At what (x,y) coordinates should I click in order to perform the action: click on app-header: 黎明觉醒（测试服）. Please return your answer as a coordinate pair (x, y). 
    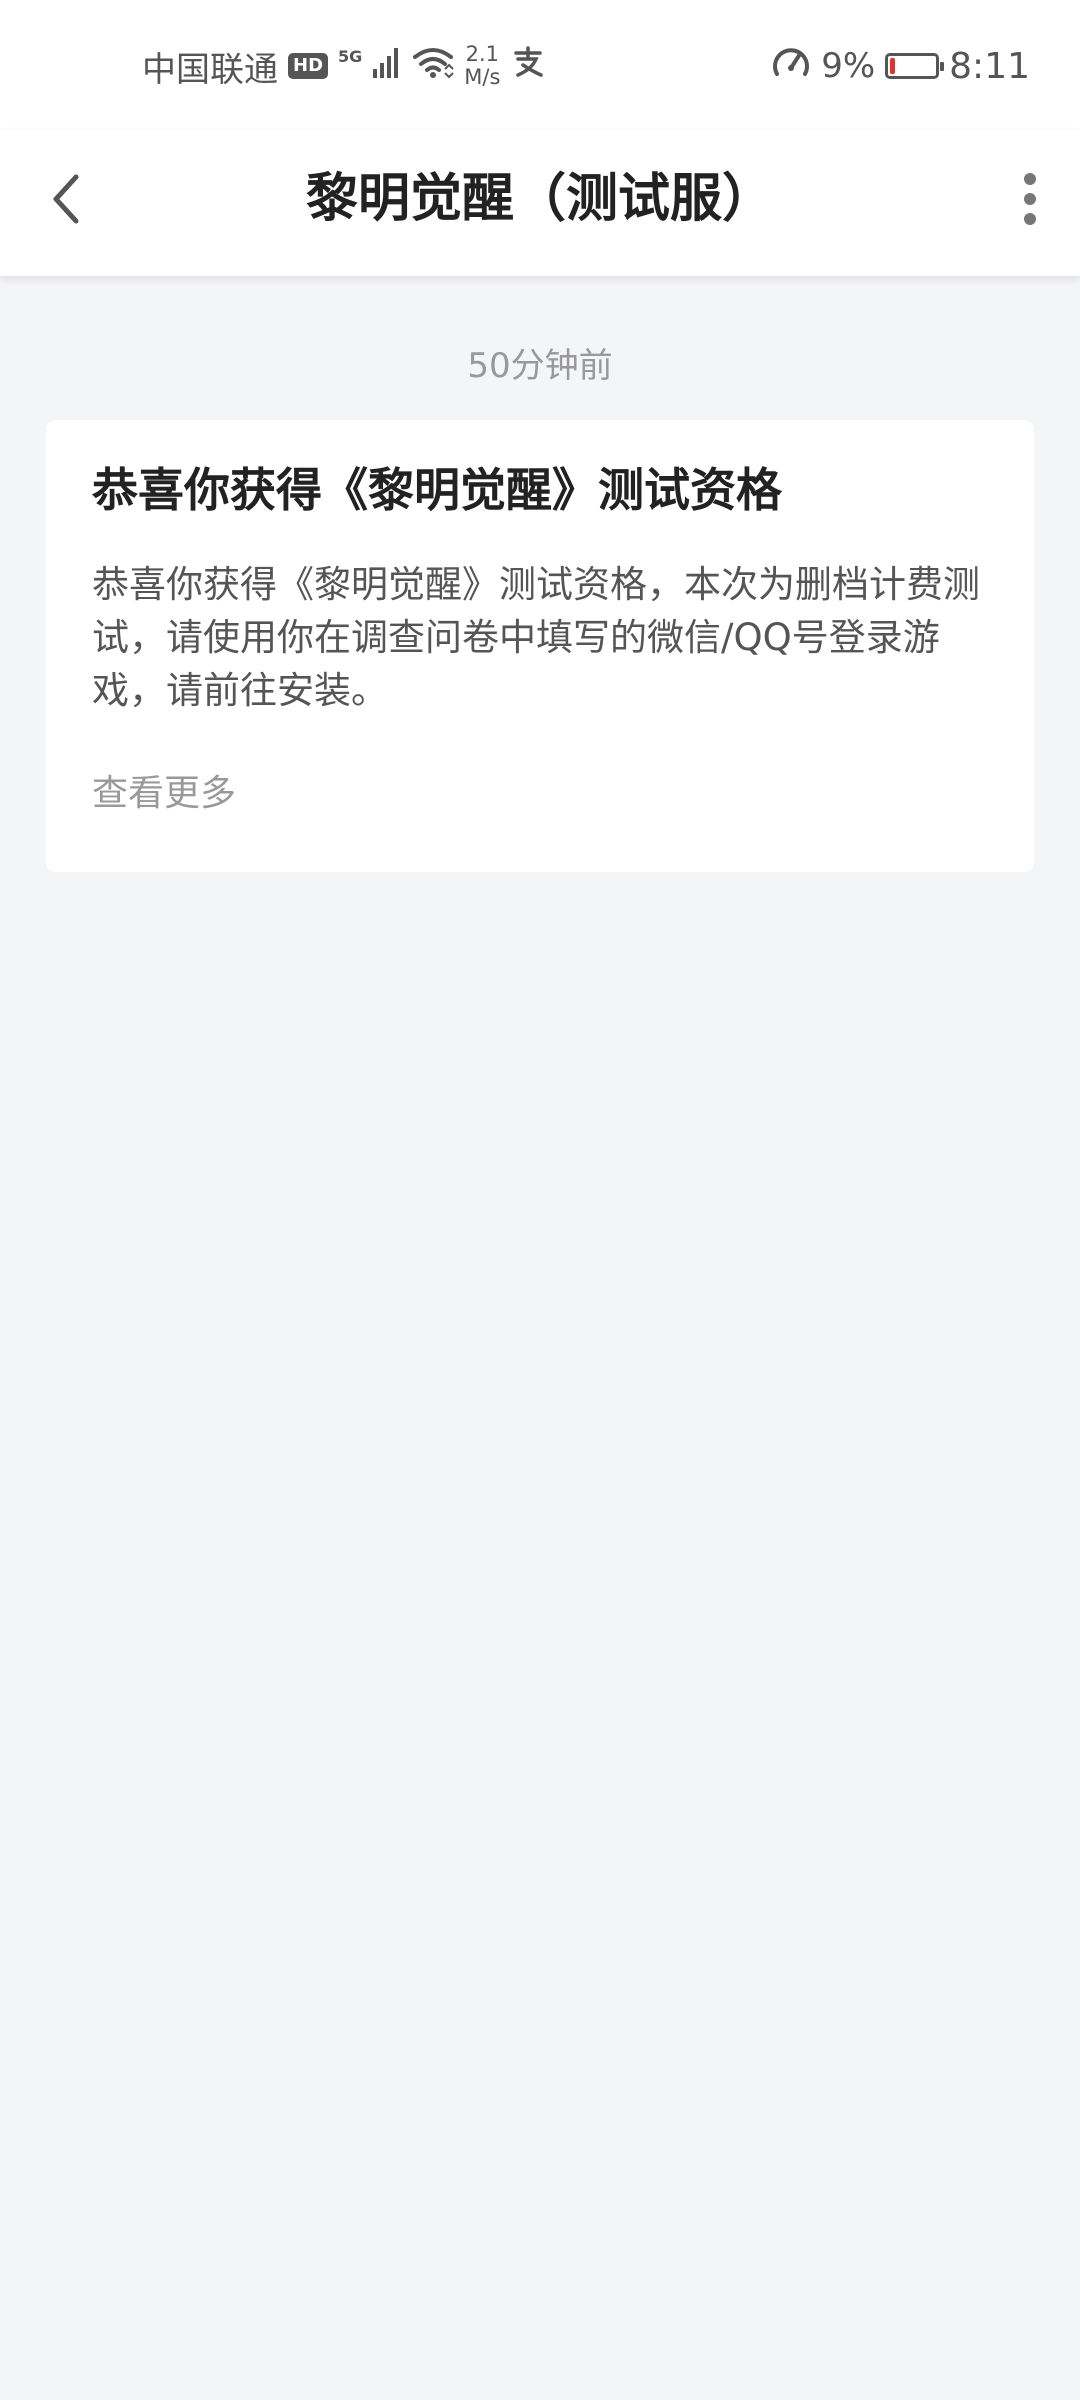
    Looking at the image, I should click on (540, 203).